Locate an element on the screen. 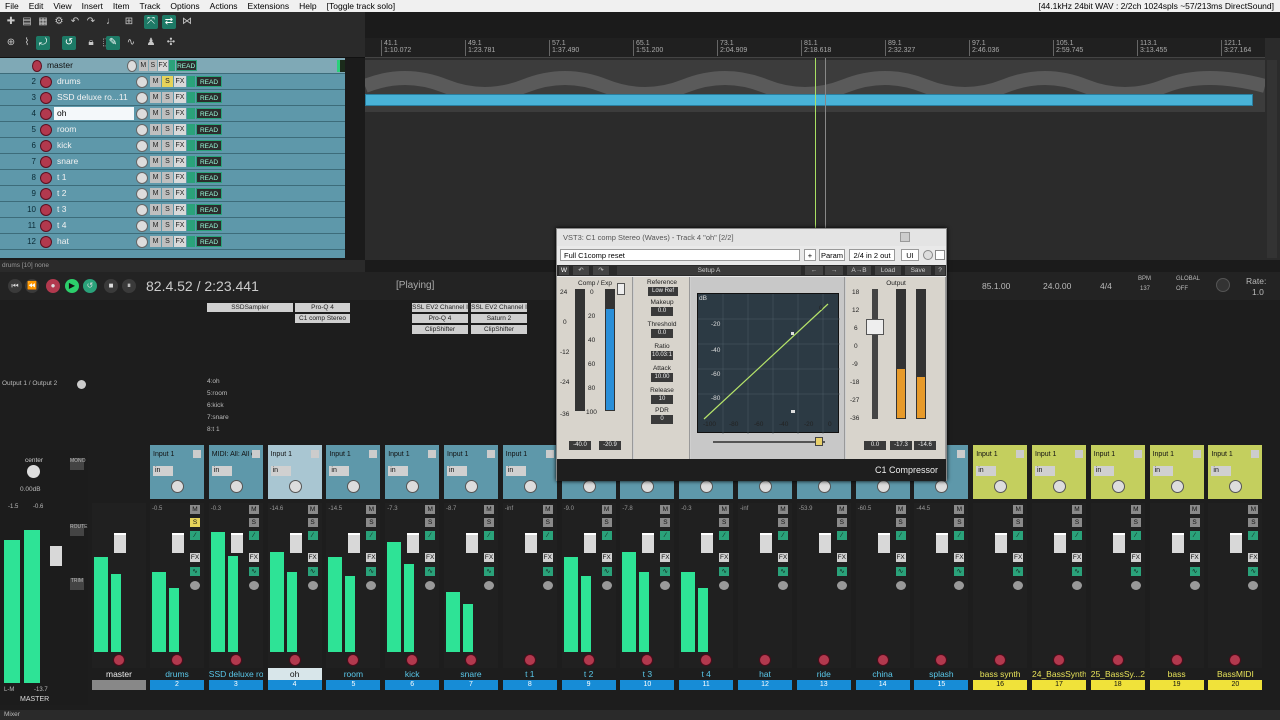 The width and height of the screenshot is (1280, 720). pause-icon: ⏸ is located at coordinates (129, 286).